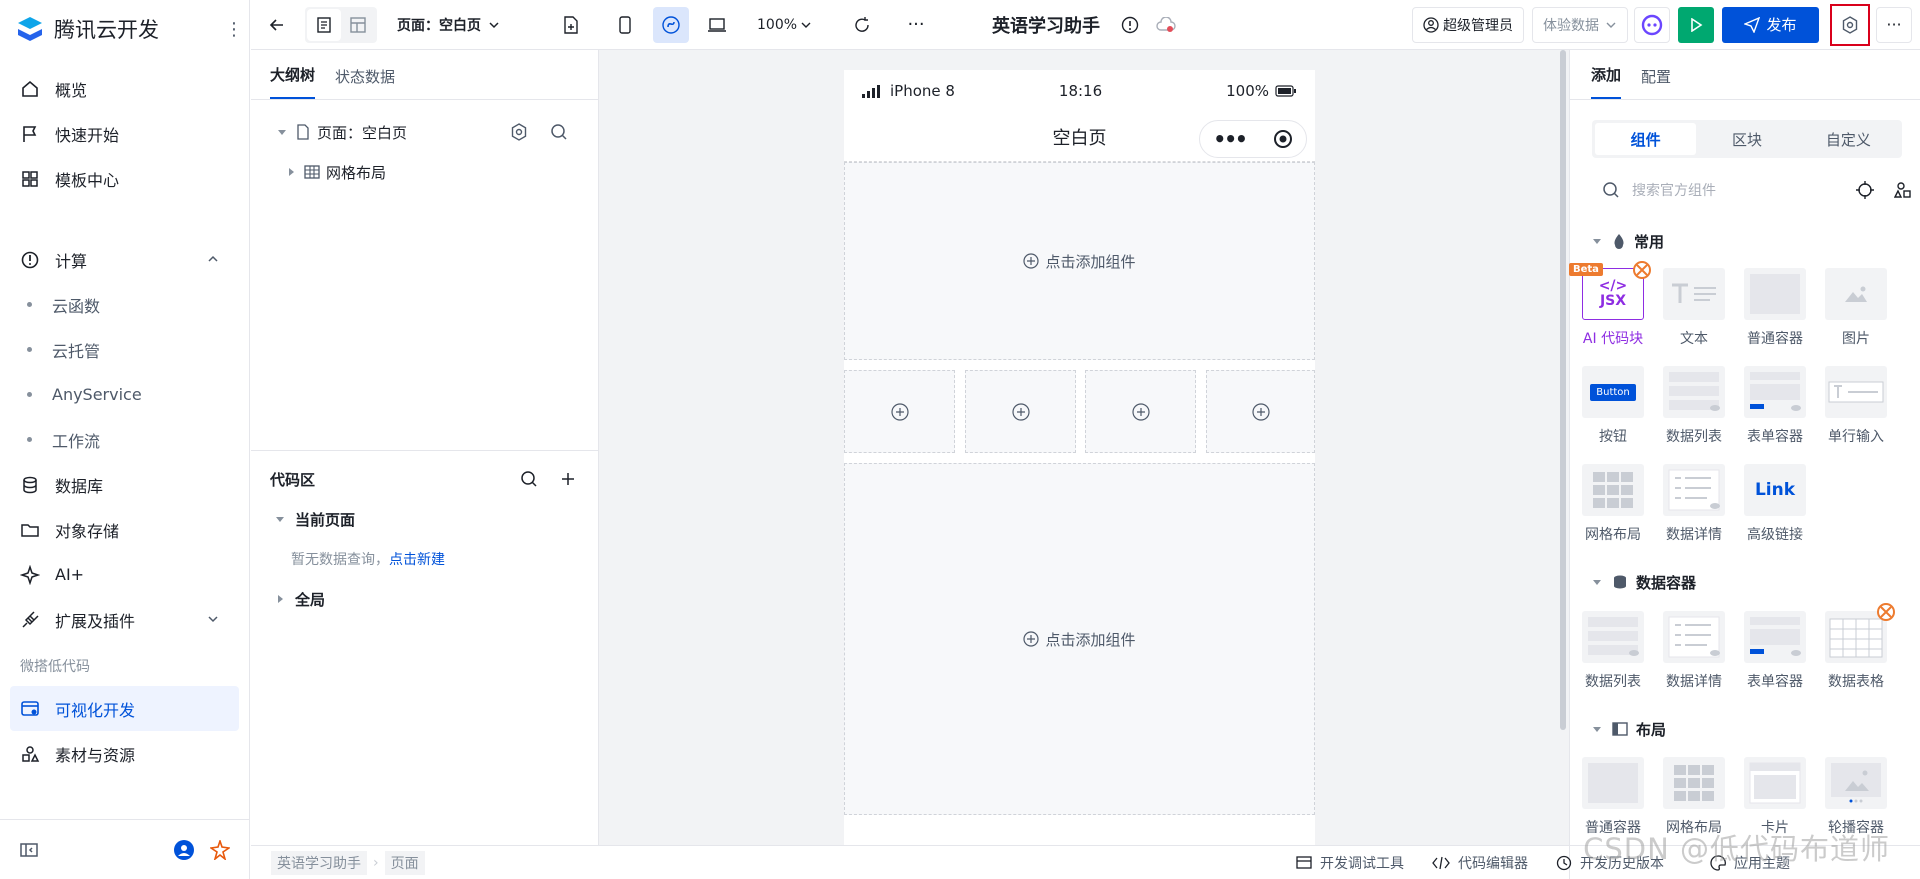  What do you see at coordinates (784, 25) in the screenshot?
I see `zoom-selector: 100%` at bounding box center [784, 25].